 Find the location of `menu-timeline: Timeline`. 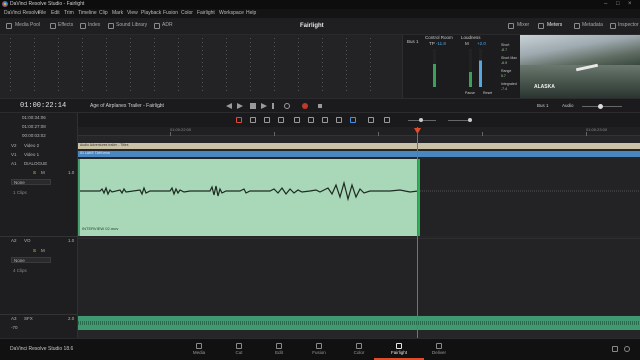

menu-timeline: Timeline is located at coordinates (87, 13).